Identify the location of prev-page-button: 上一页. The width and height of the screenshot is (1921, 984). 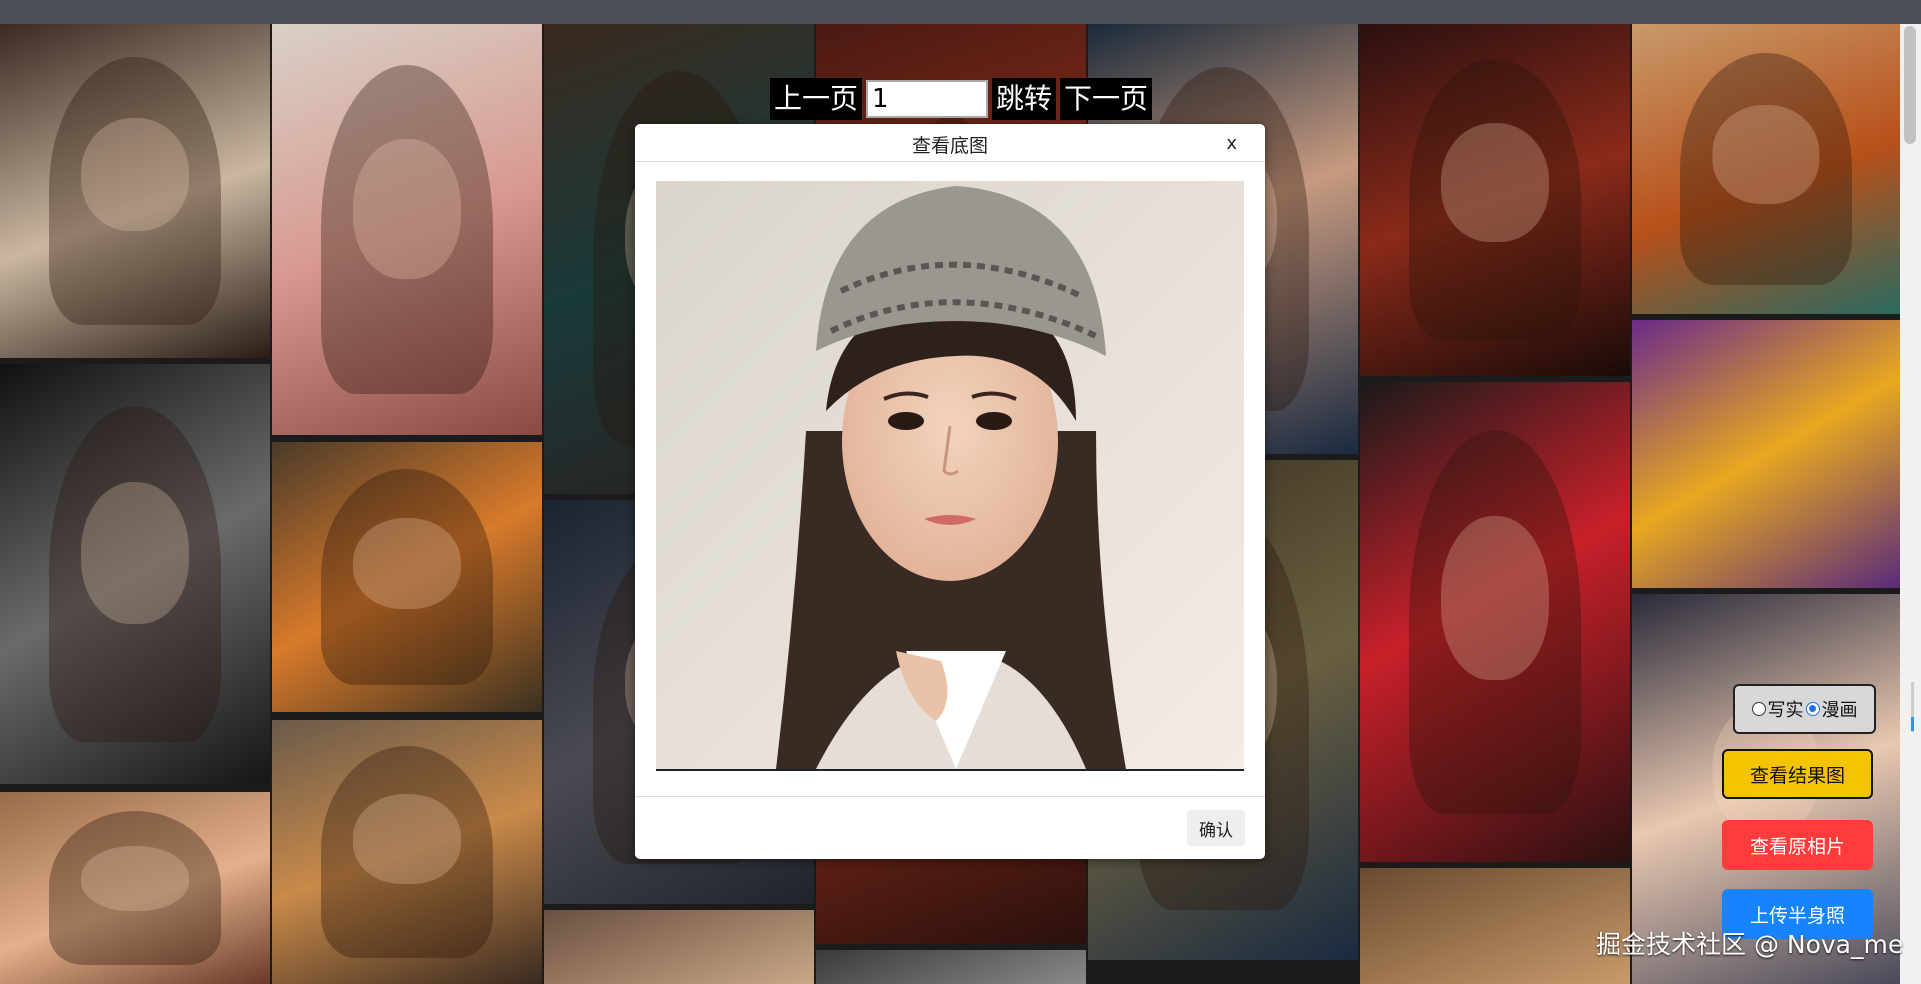
(816, 99).